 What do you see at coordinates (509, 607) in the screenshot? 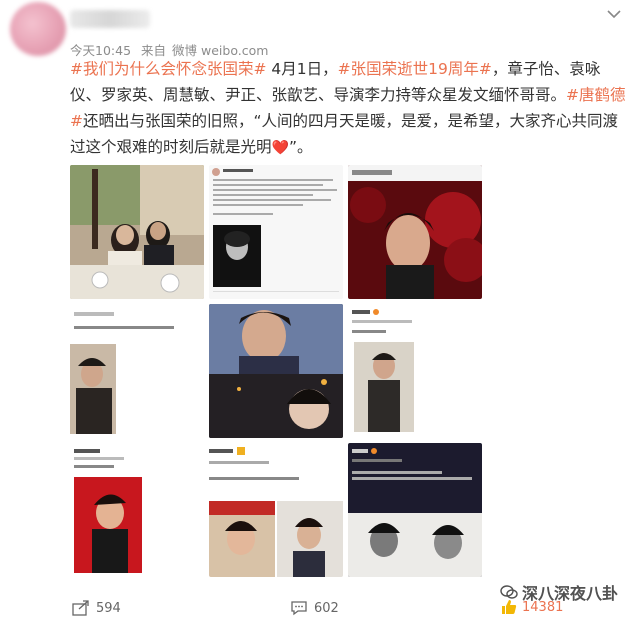
I see `thumbs-up-icon` at bounding box center [509, 607].